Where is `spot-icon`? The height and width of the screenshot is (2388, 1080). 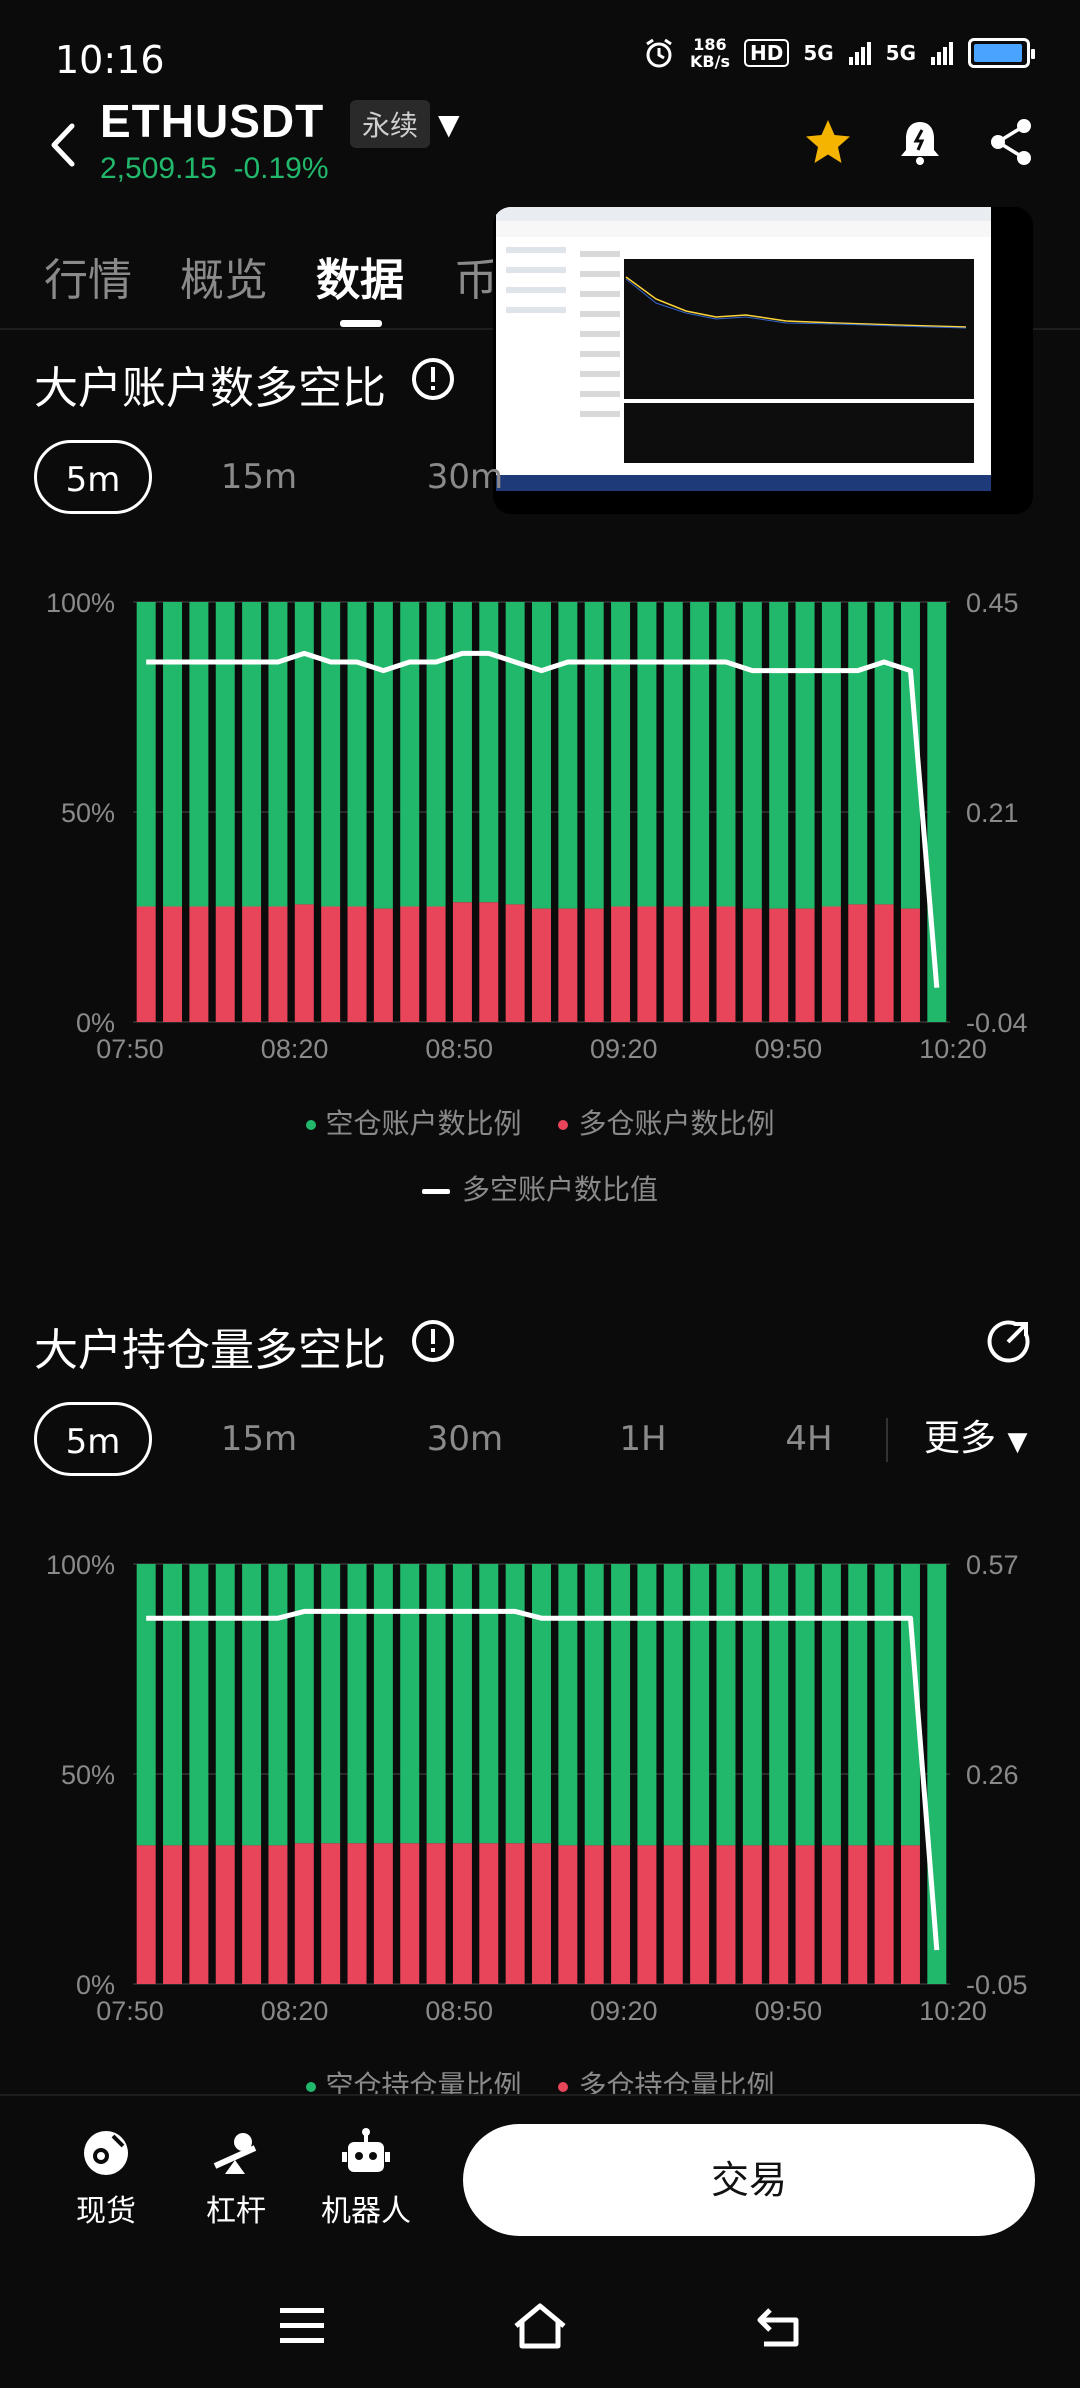 spot-icon is located at coordinates (106, 2153).